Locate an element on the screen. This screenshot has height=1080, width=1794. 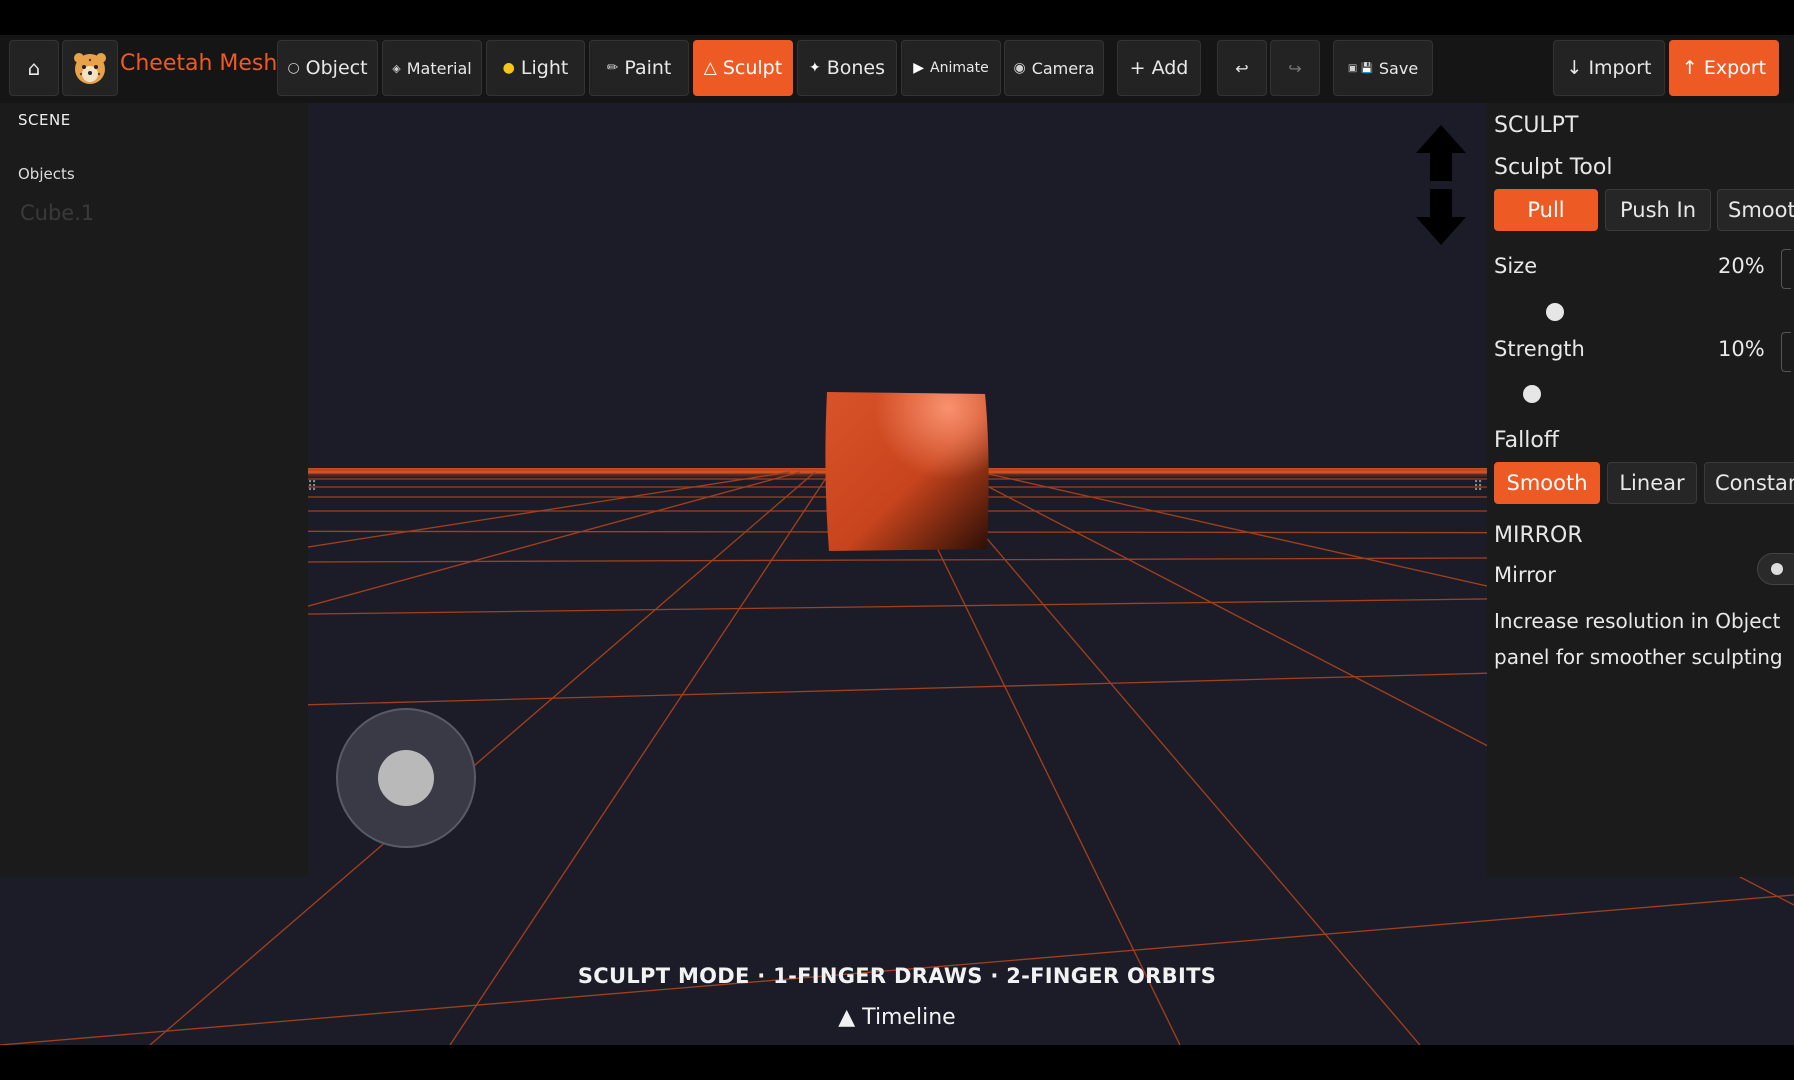
size-slider-knob is located at coordinates (1555, 312).